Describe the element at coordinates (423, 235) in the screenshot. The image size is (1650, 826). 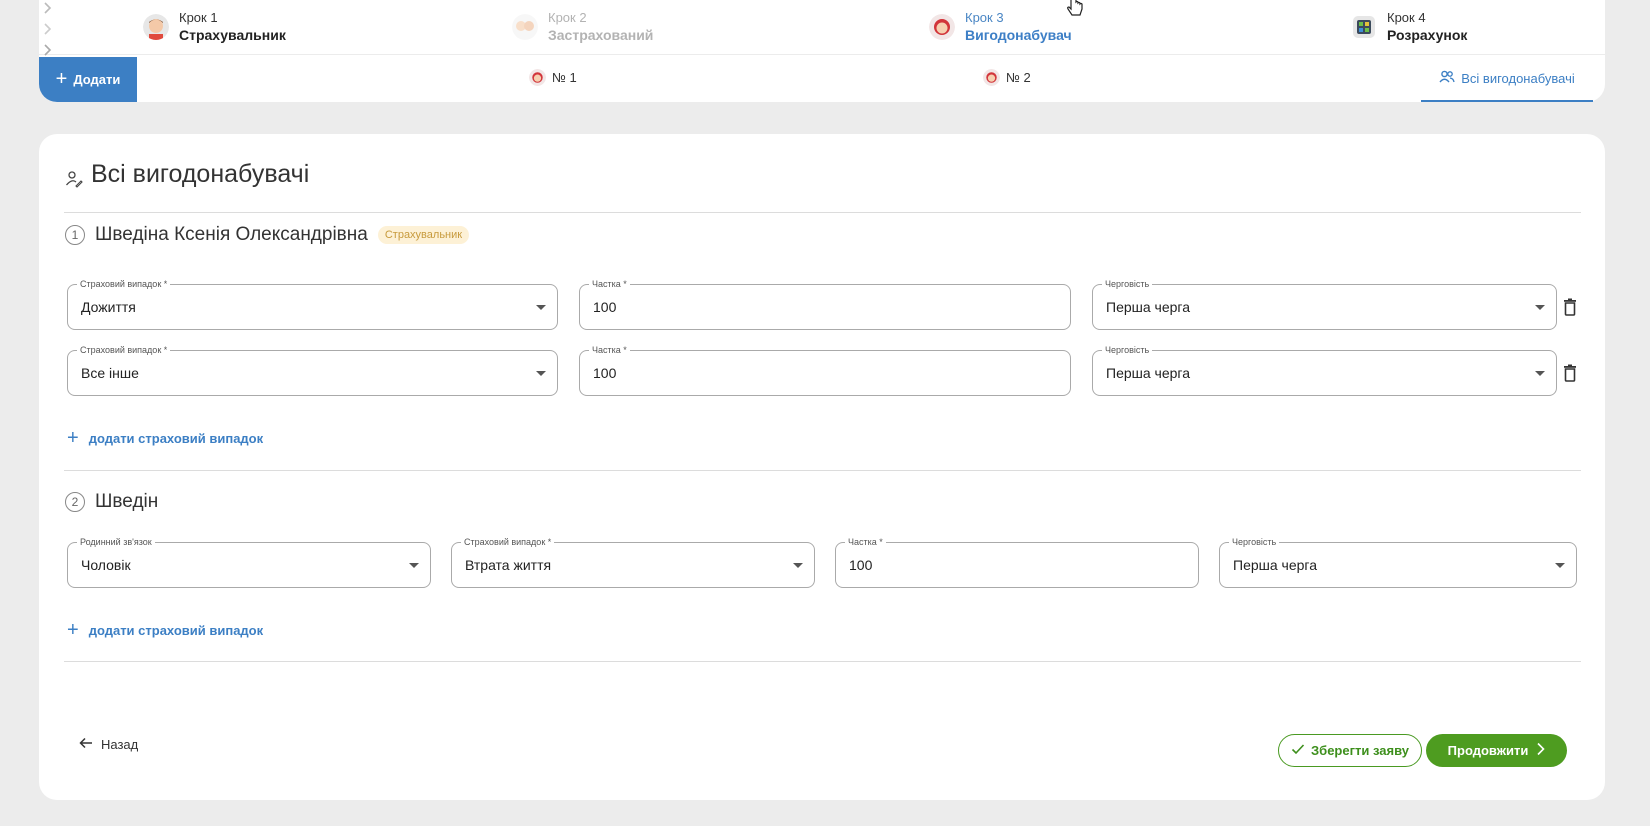
I see `role-badge: Страхувальник` at that location.